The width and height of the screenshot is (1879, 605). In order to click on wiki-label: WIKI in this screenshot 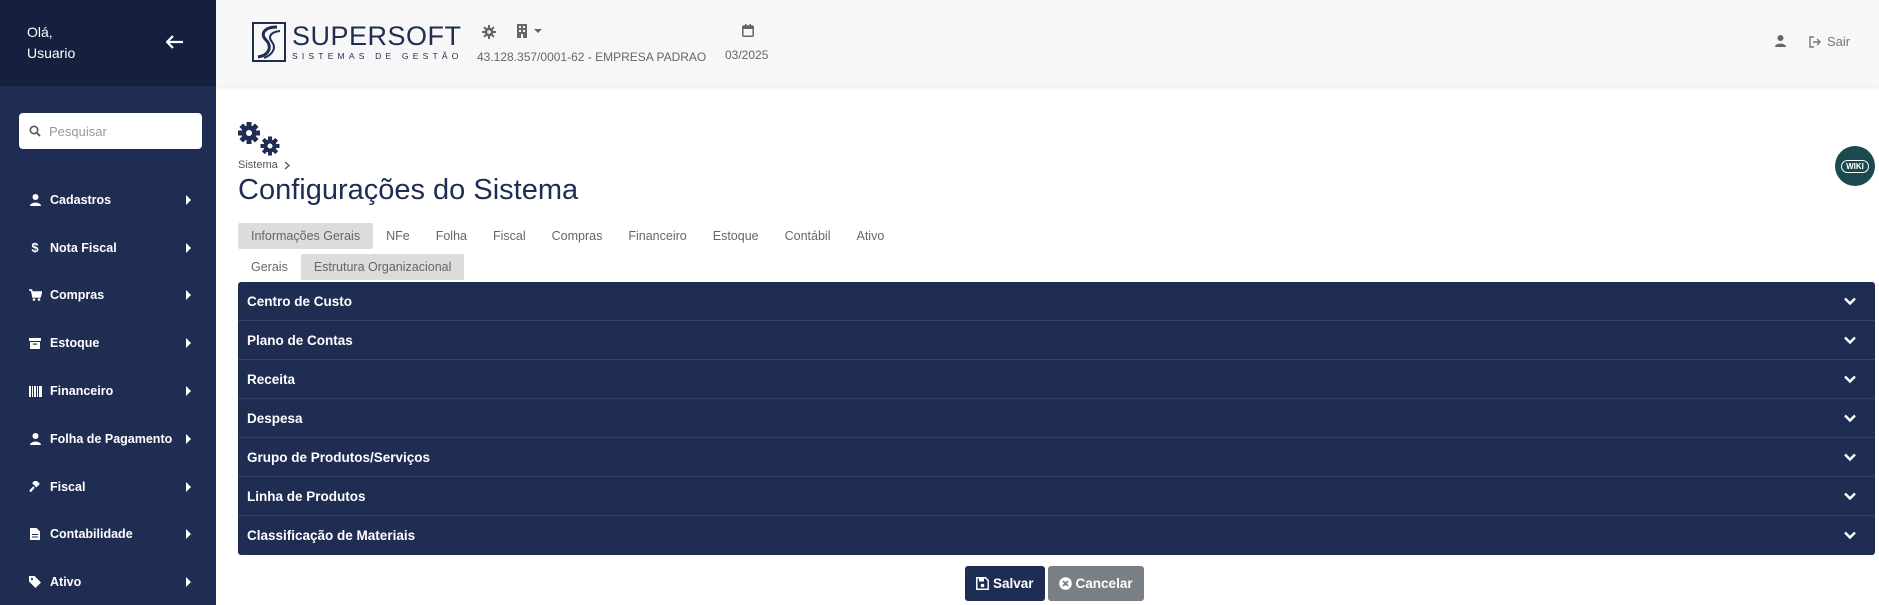, I will do `click(1855, 166)`.